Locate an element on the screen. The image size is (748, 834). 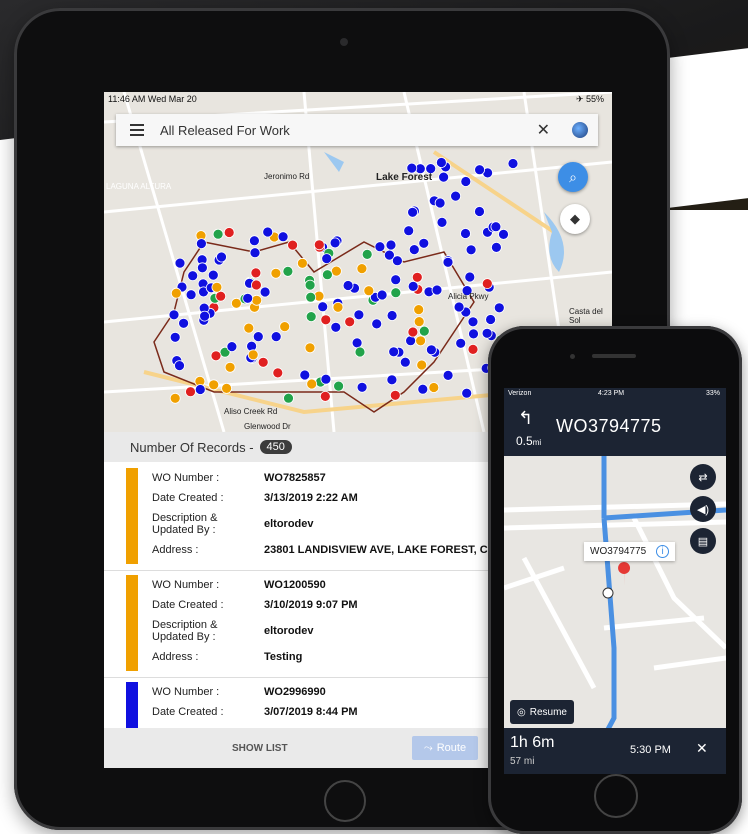
route-button: ⤳ Route is located at coordinates (445, 748).